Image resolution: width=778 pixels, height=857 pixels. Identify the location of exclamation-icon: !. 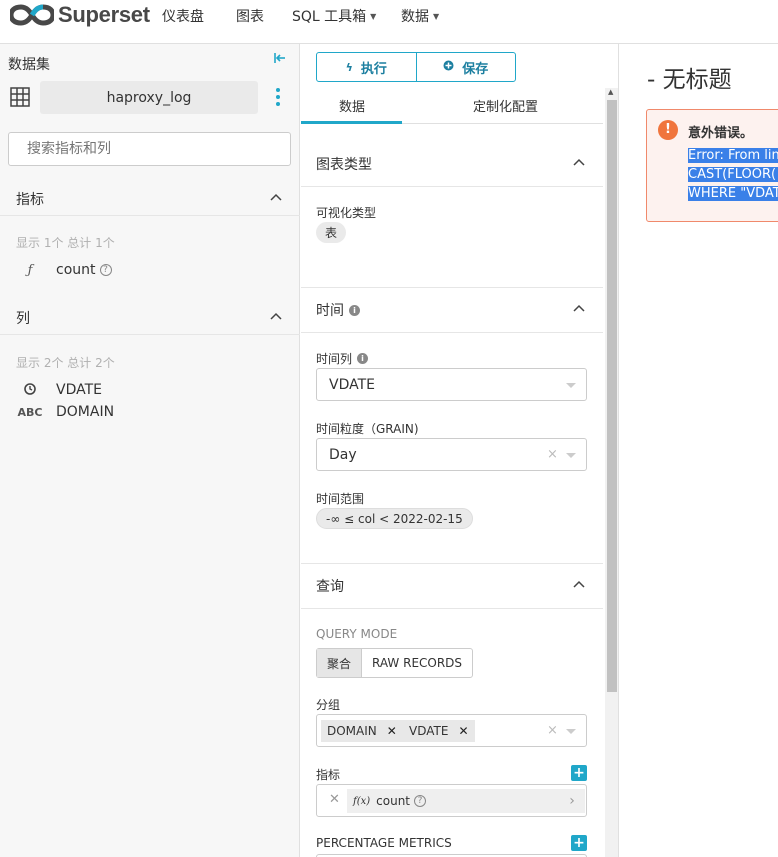
(668, 130).